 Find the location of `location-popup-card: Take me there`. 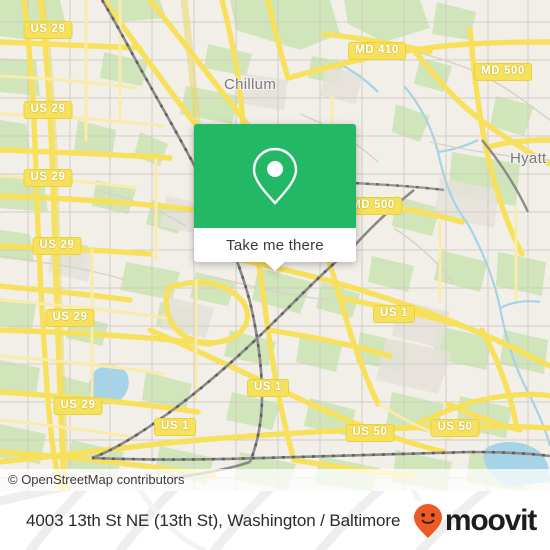

location-popup-card: Take me there is located at coordinates (275, 197).